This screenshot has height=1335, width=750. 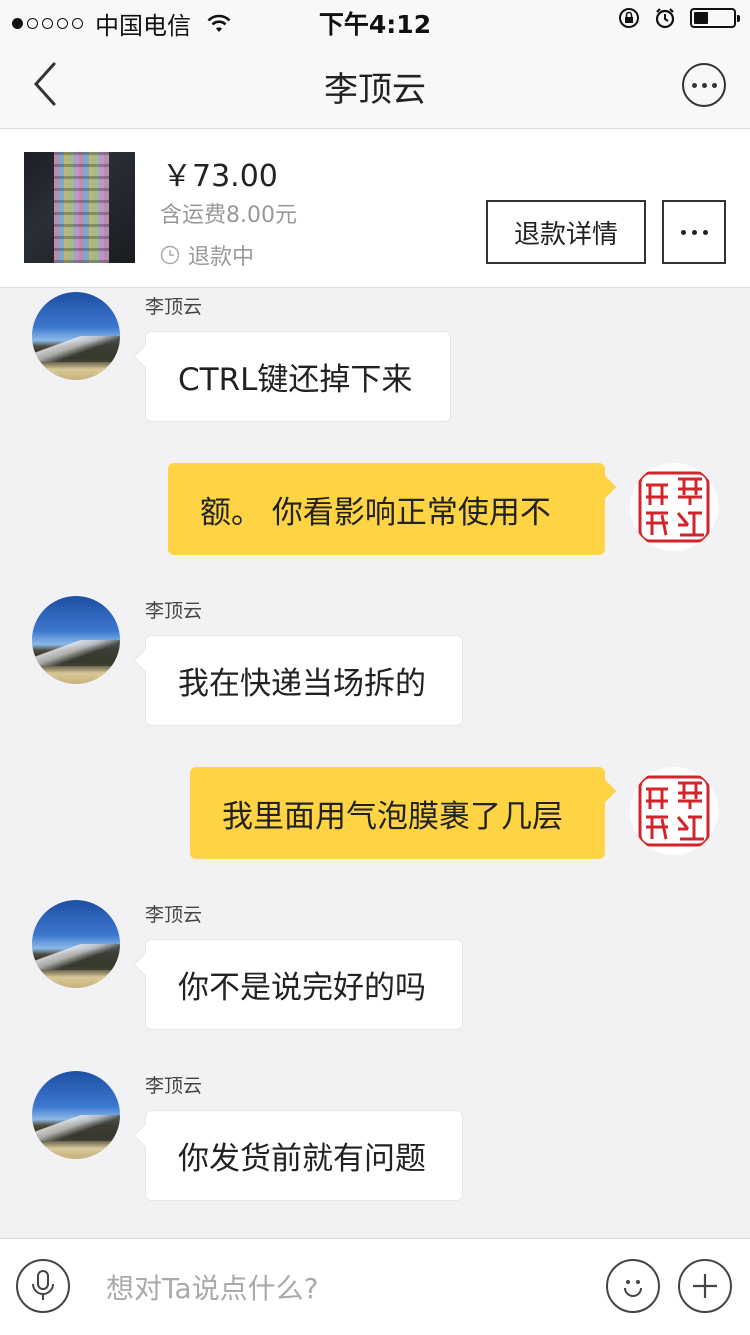 I want to click on plus-icon, so click(x=705, y=1286).